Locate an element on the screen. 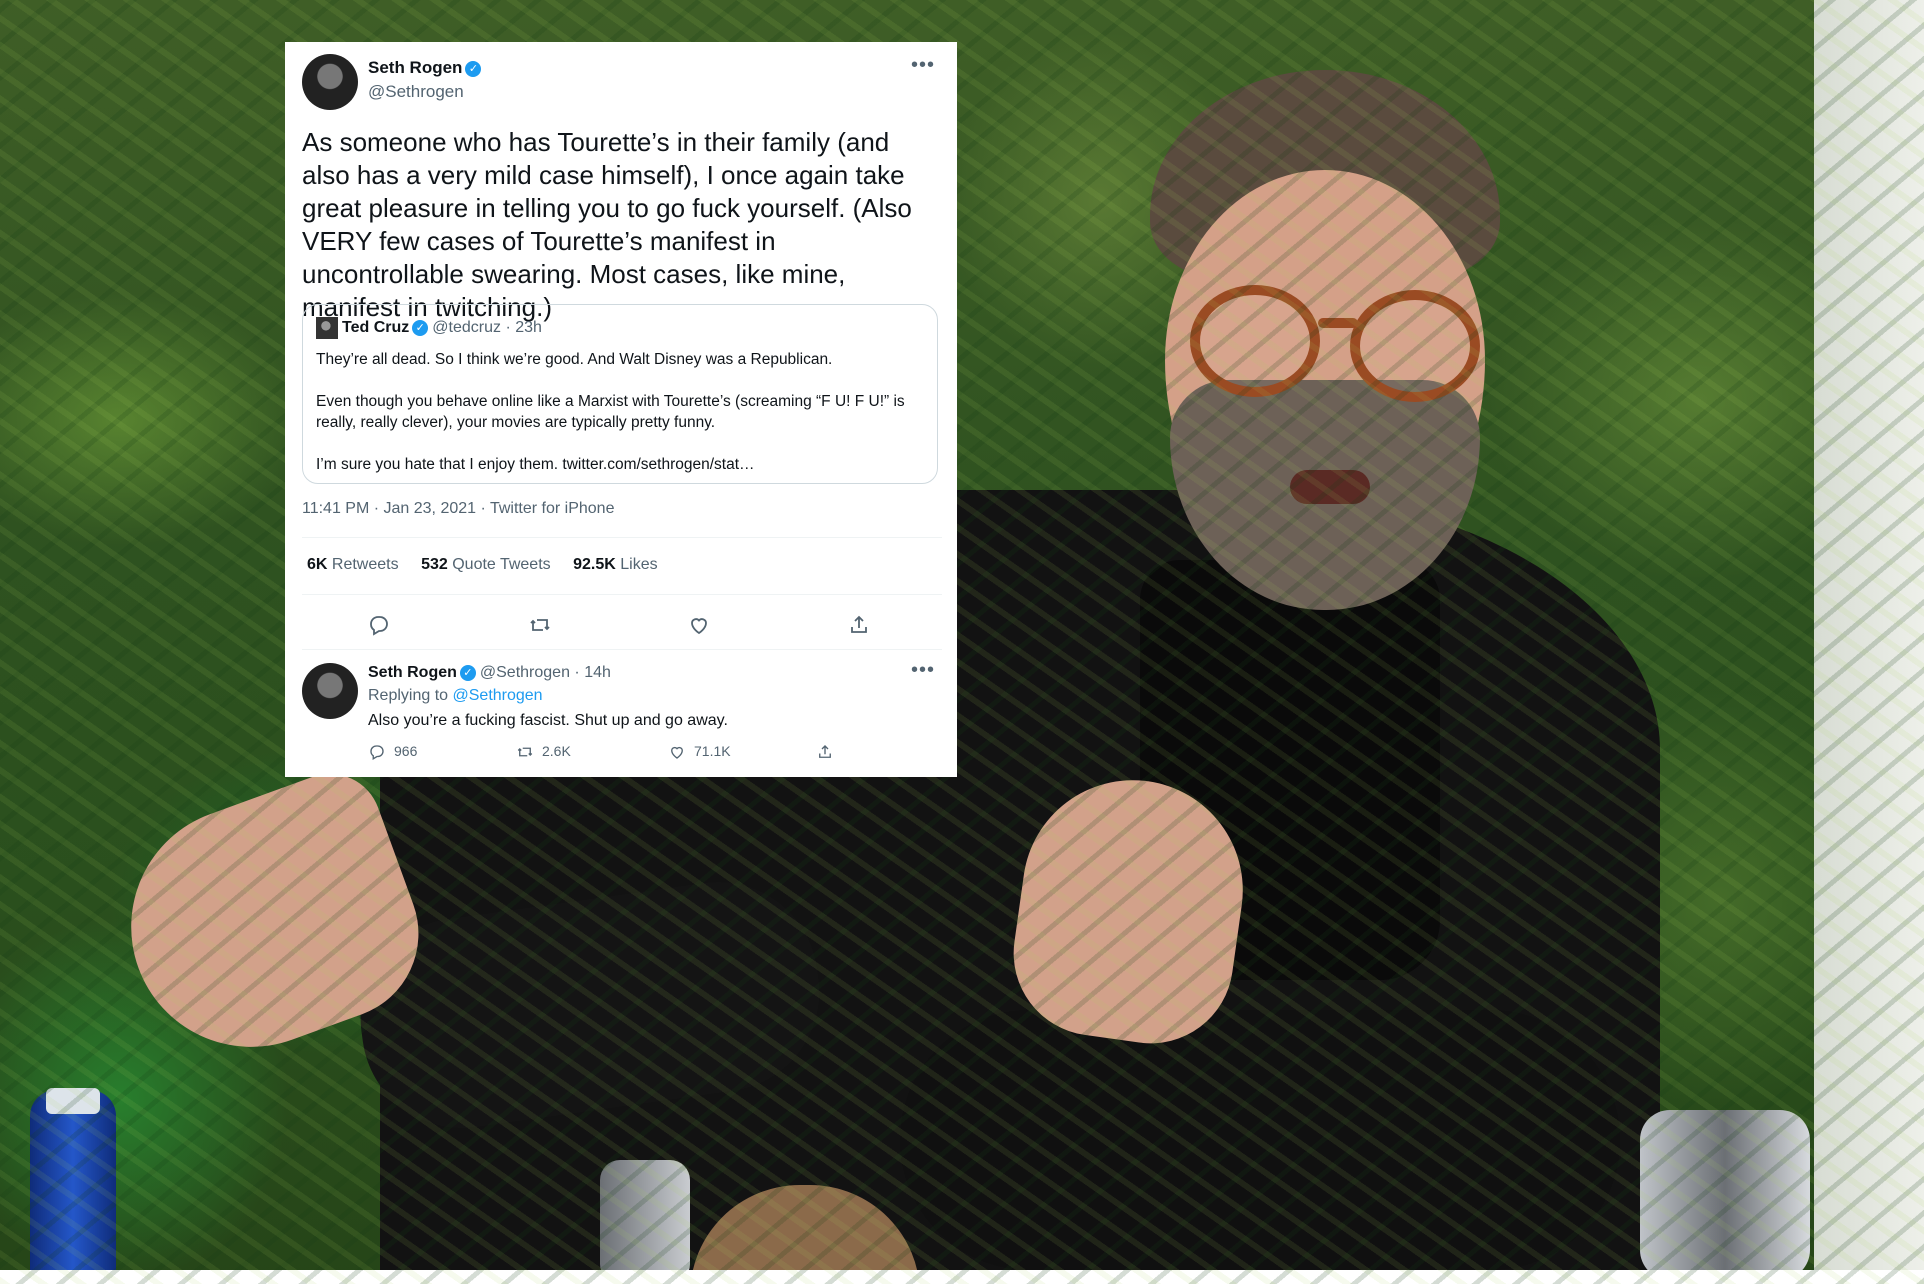 Image resolution: width=1924 pixels, height=1284 pixels. mouth is located at coordinates (1330, 487).